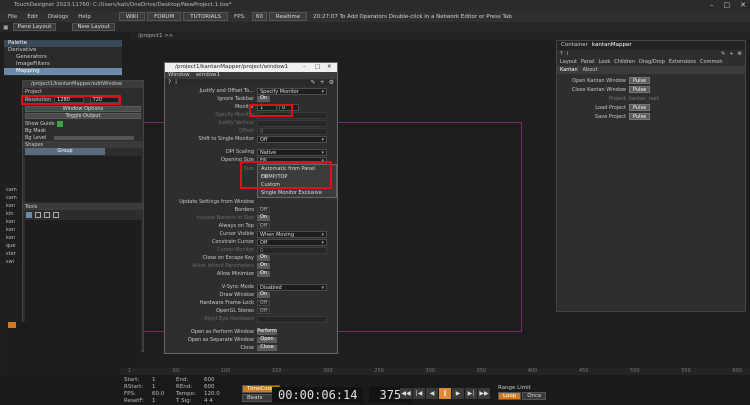 This screenshot has width=750, height=405. What do you see at coordinates (164, 16) in the screenshot?
I see `forum-button: FORUM` at bounding box center [164, 16].